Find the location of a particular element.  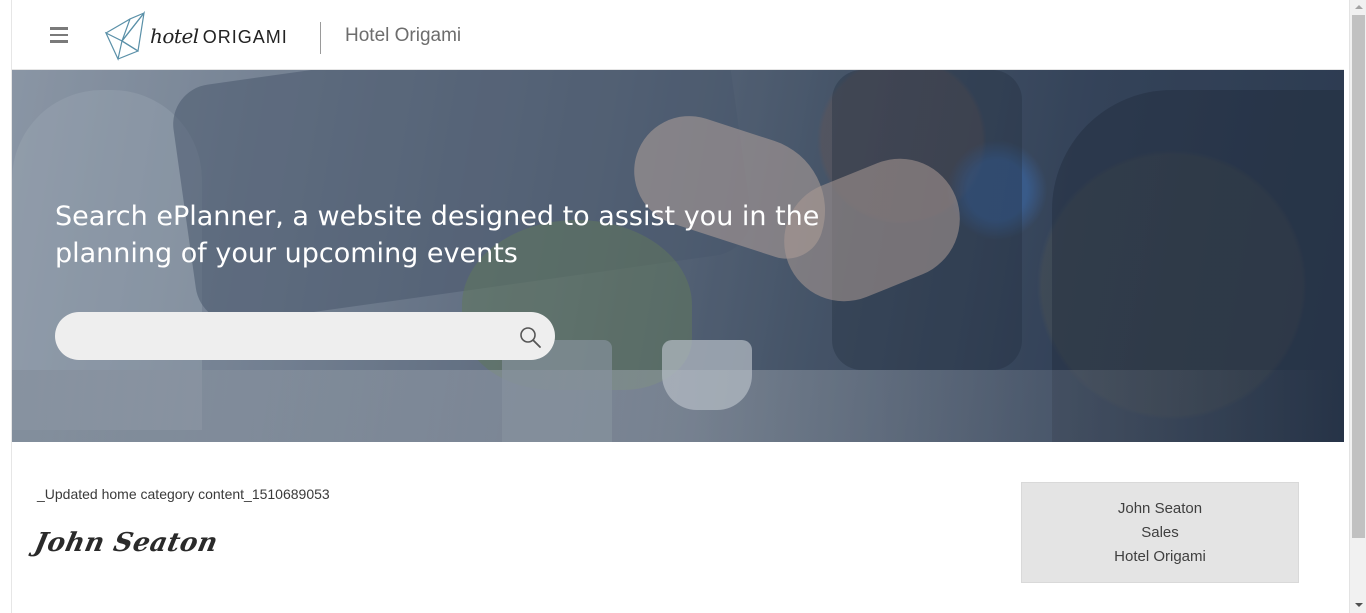

header-title: Hotel Origami is located at coordinates (403, 35).